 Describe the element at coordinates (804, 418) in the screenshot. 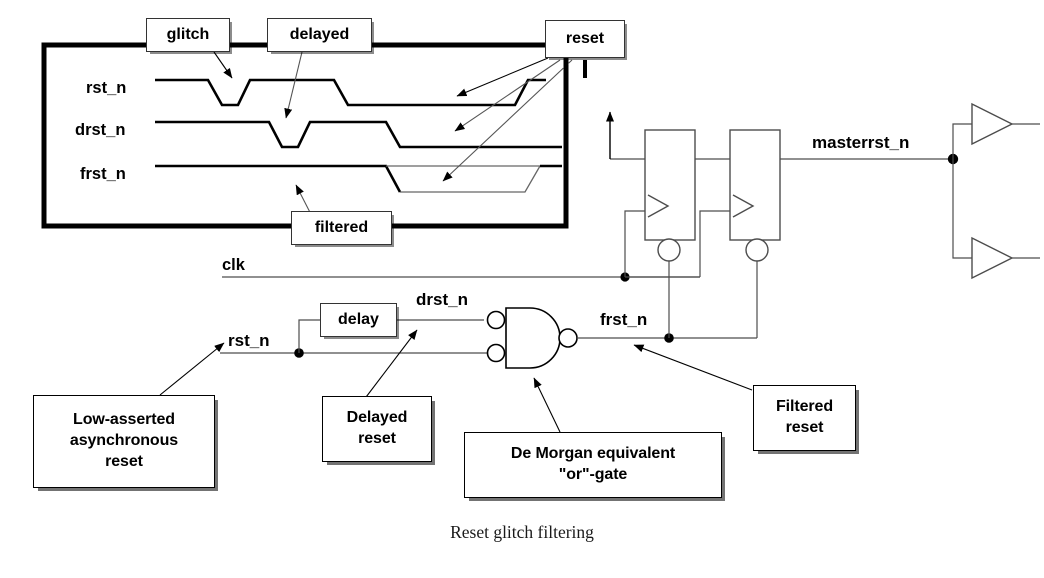

I see `callout-filtered-reset: Filtered reset` at that location.